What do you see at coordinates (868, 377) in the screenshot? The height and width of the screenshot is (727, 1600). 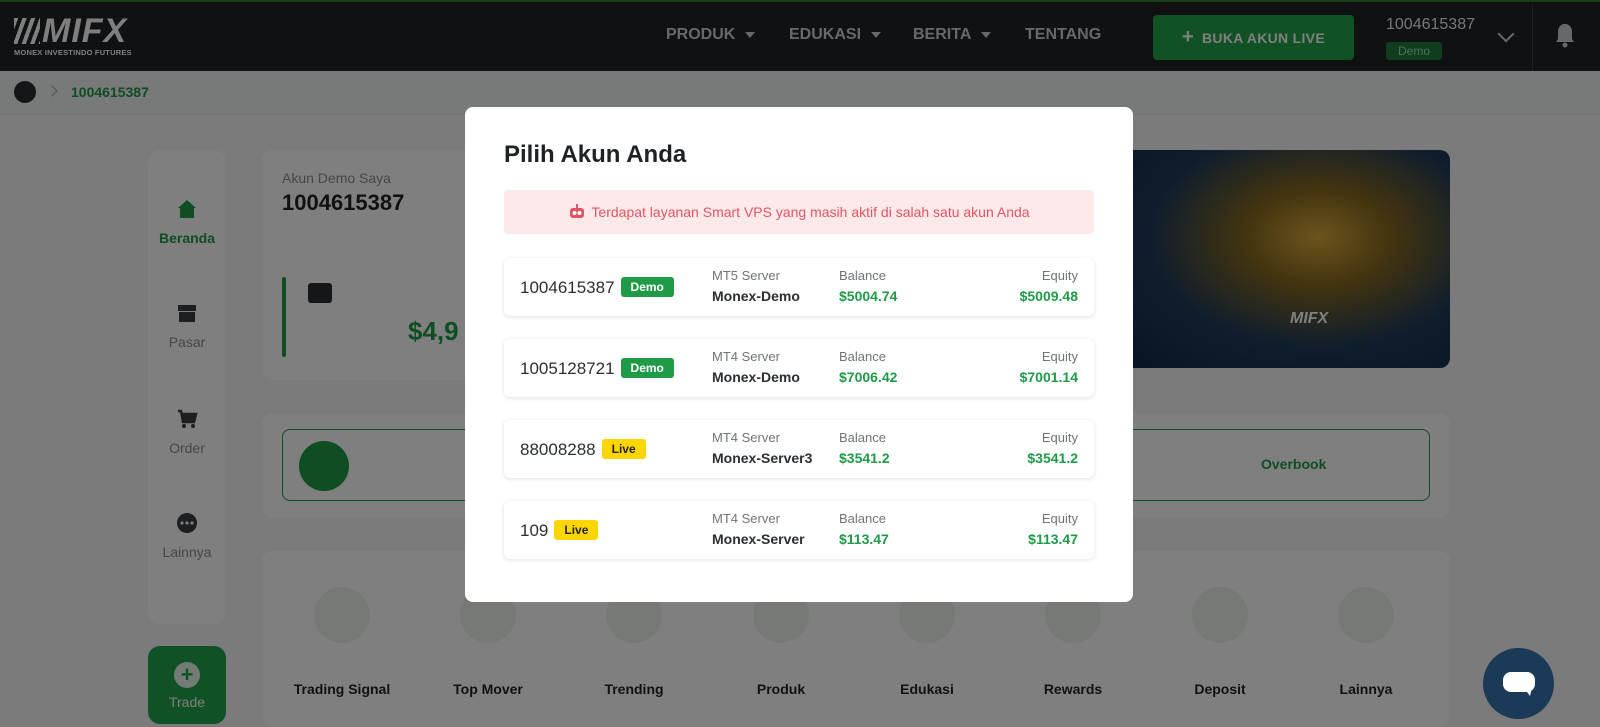 I see `balance-value: $7006.42` at bounding box center [868, 377].